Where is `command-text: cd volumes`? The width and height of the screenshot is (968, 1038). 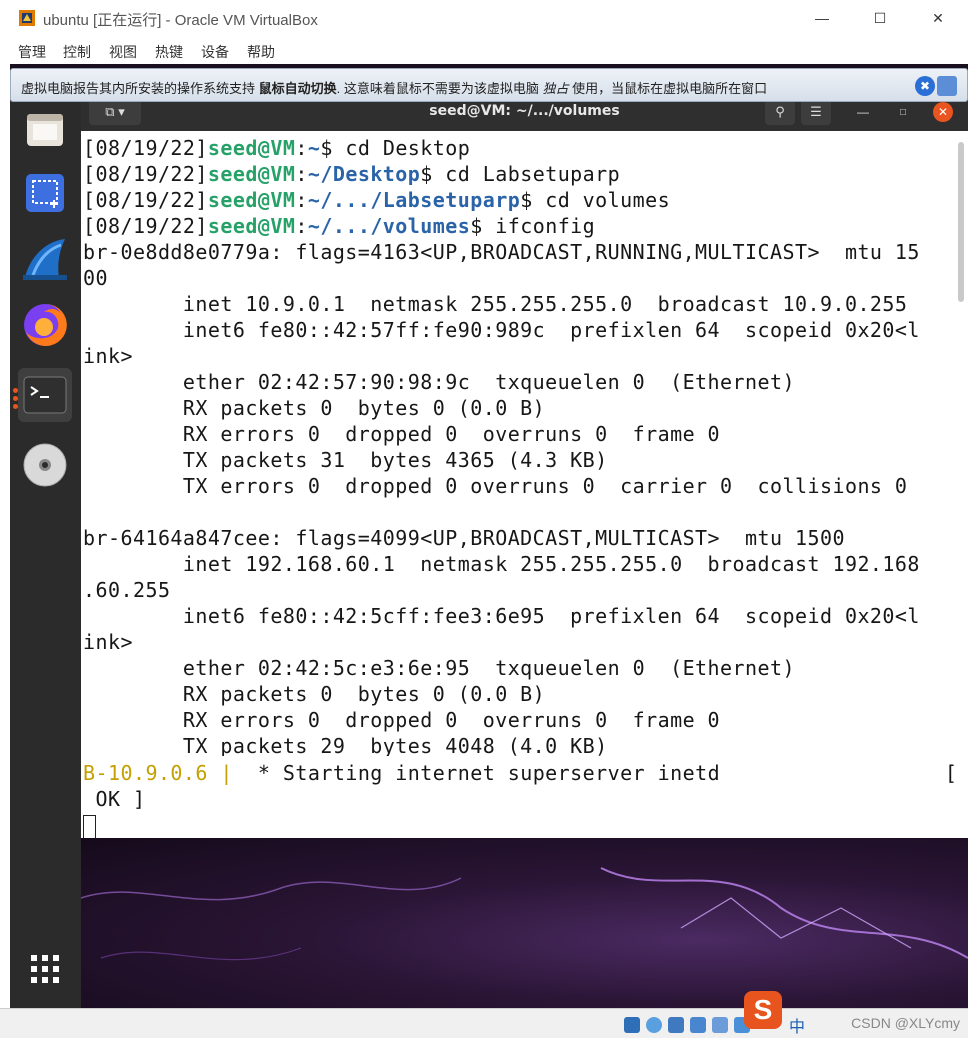
command-text: cd volumes is located at coordinates (601, 200).